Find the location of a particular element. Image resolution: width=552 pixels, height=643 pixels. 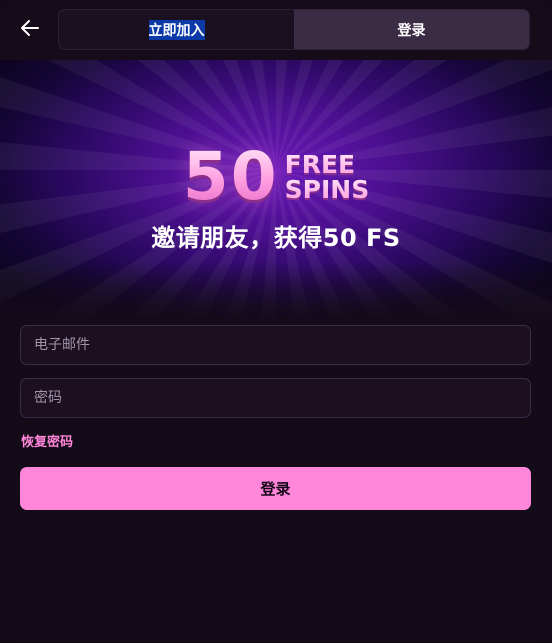

dialog-header: 立即加入 登录 is located at coordinates (276, 30).